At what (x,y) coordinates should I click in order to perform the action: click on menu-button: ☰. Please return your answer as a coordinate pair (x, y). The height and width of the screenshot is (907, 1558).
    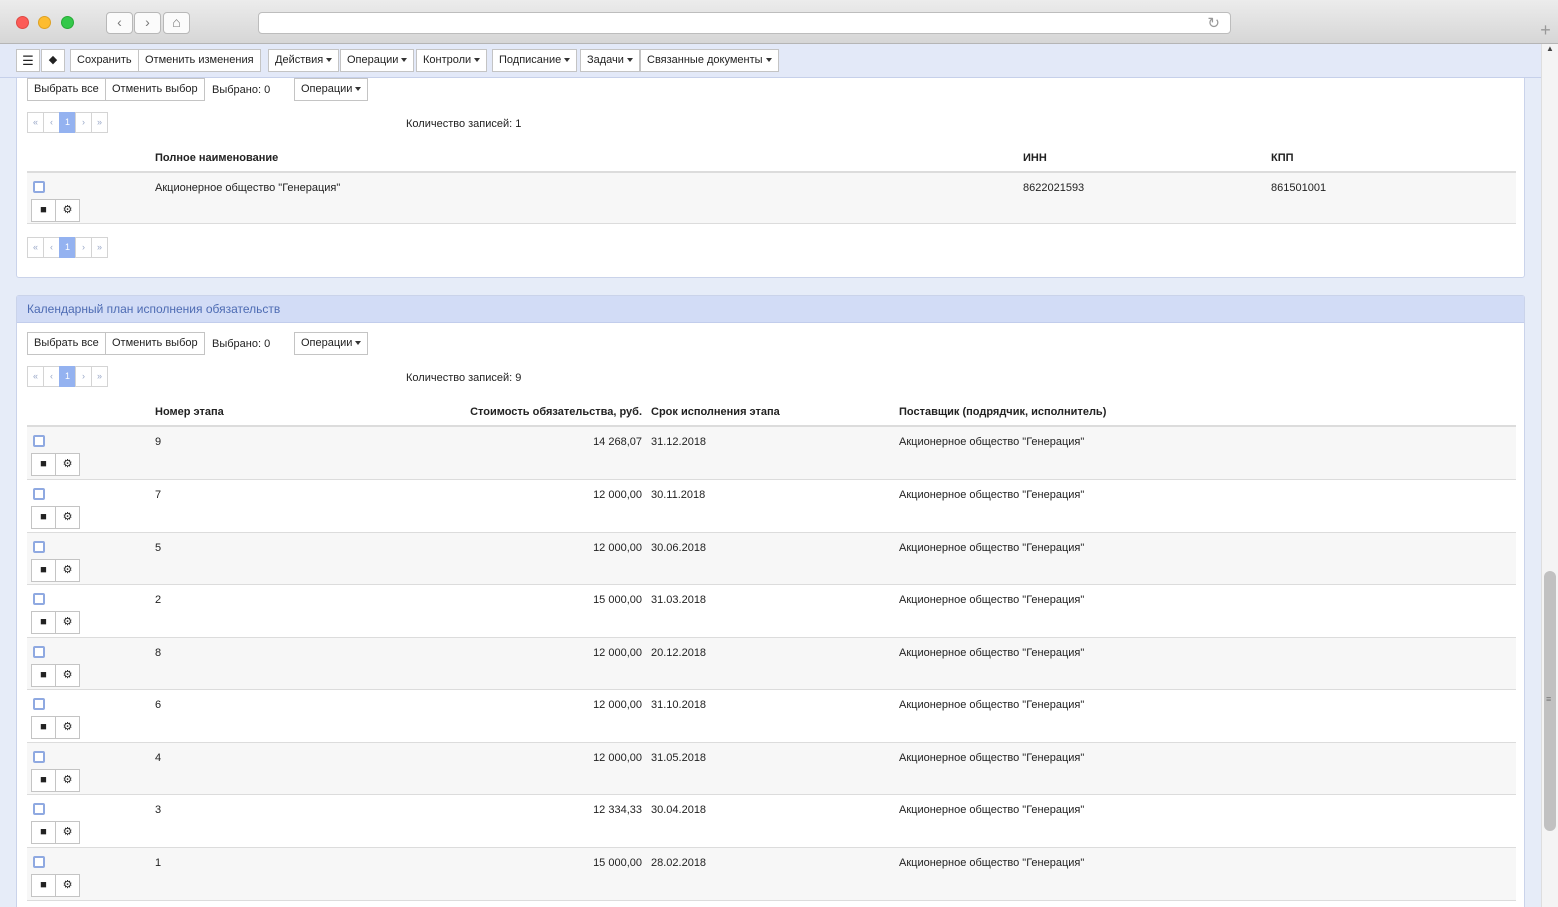
    Looking at the image, I should click on (28, 60).